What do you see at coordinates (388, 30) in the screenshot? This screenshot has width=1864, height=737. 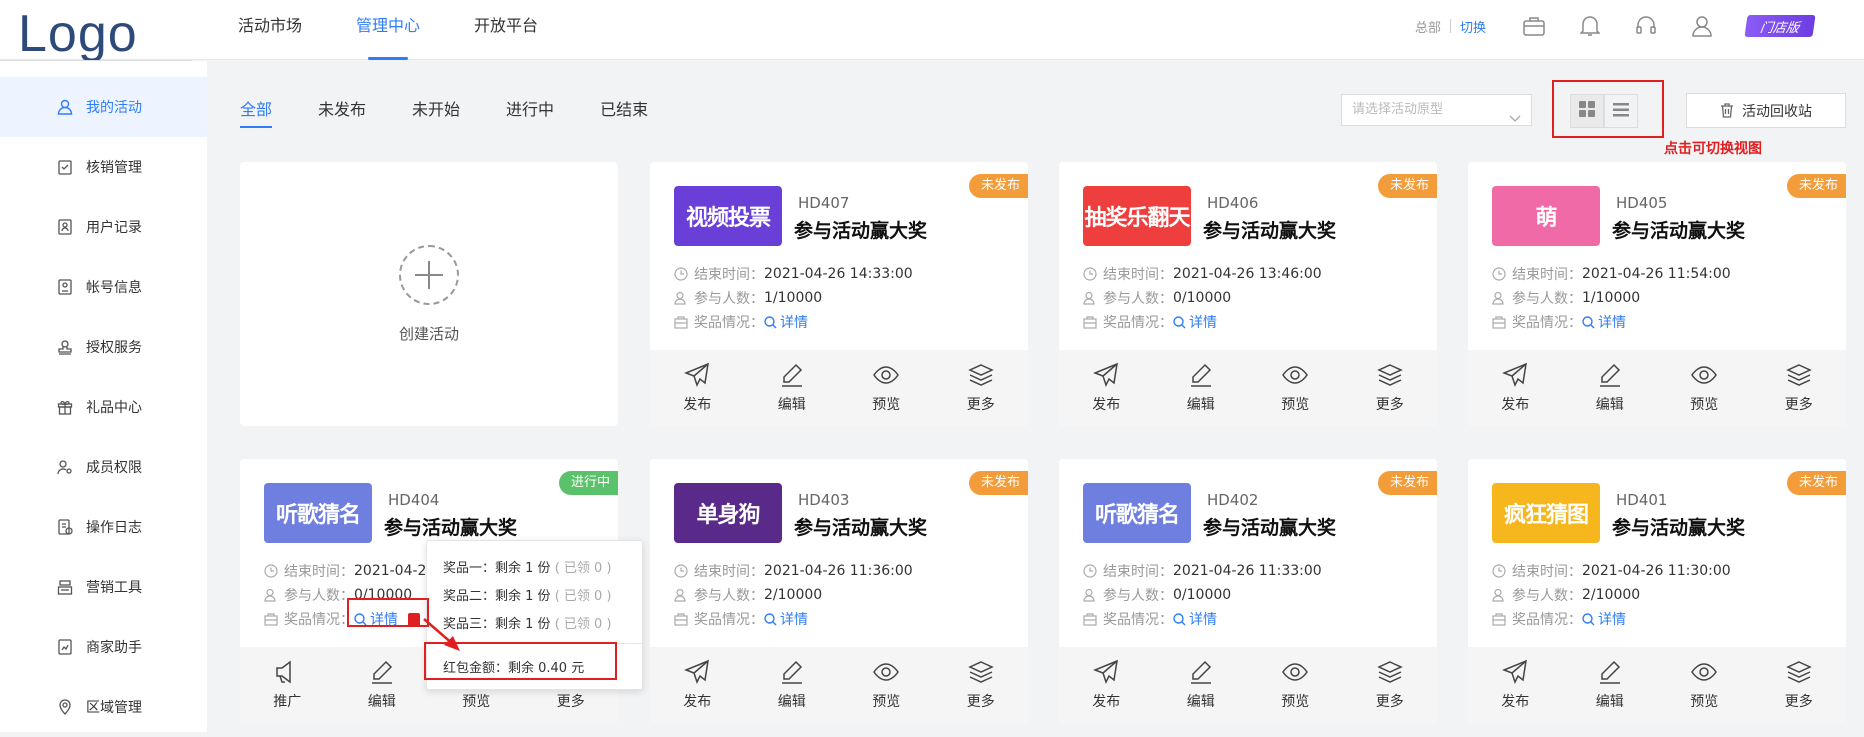 I see `nav-management-center: 管理中心` at bounding box center [388, 30].